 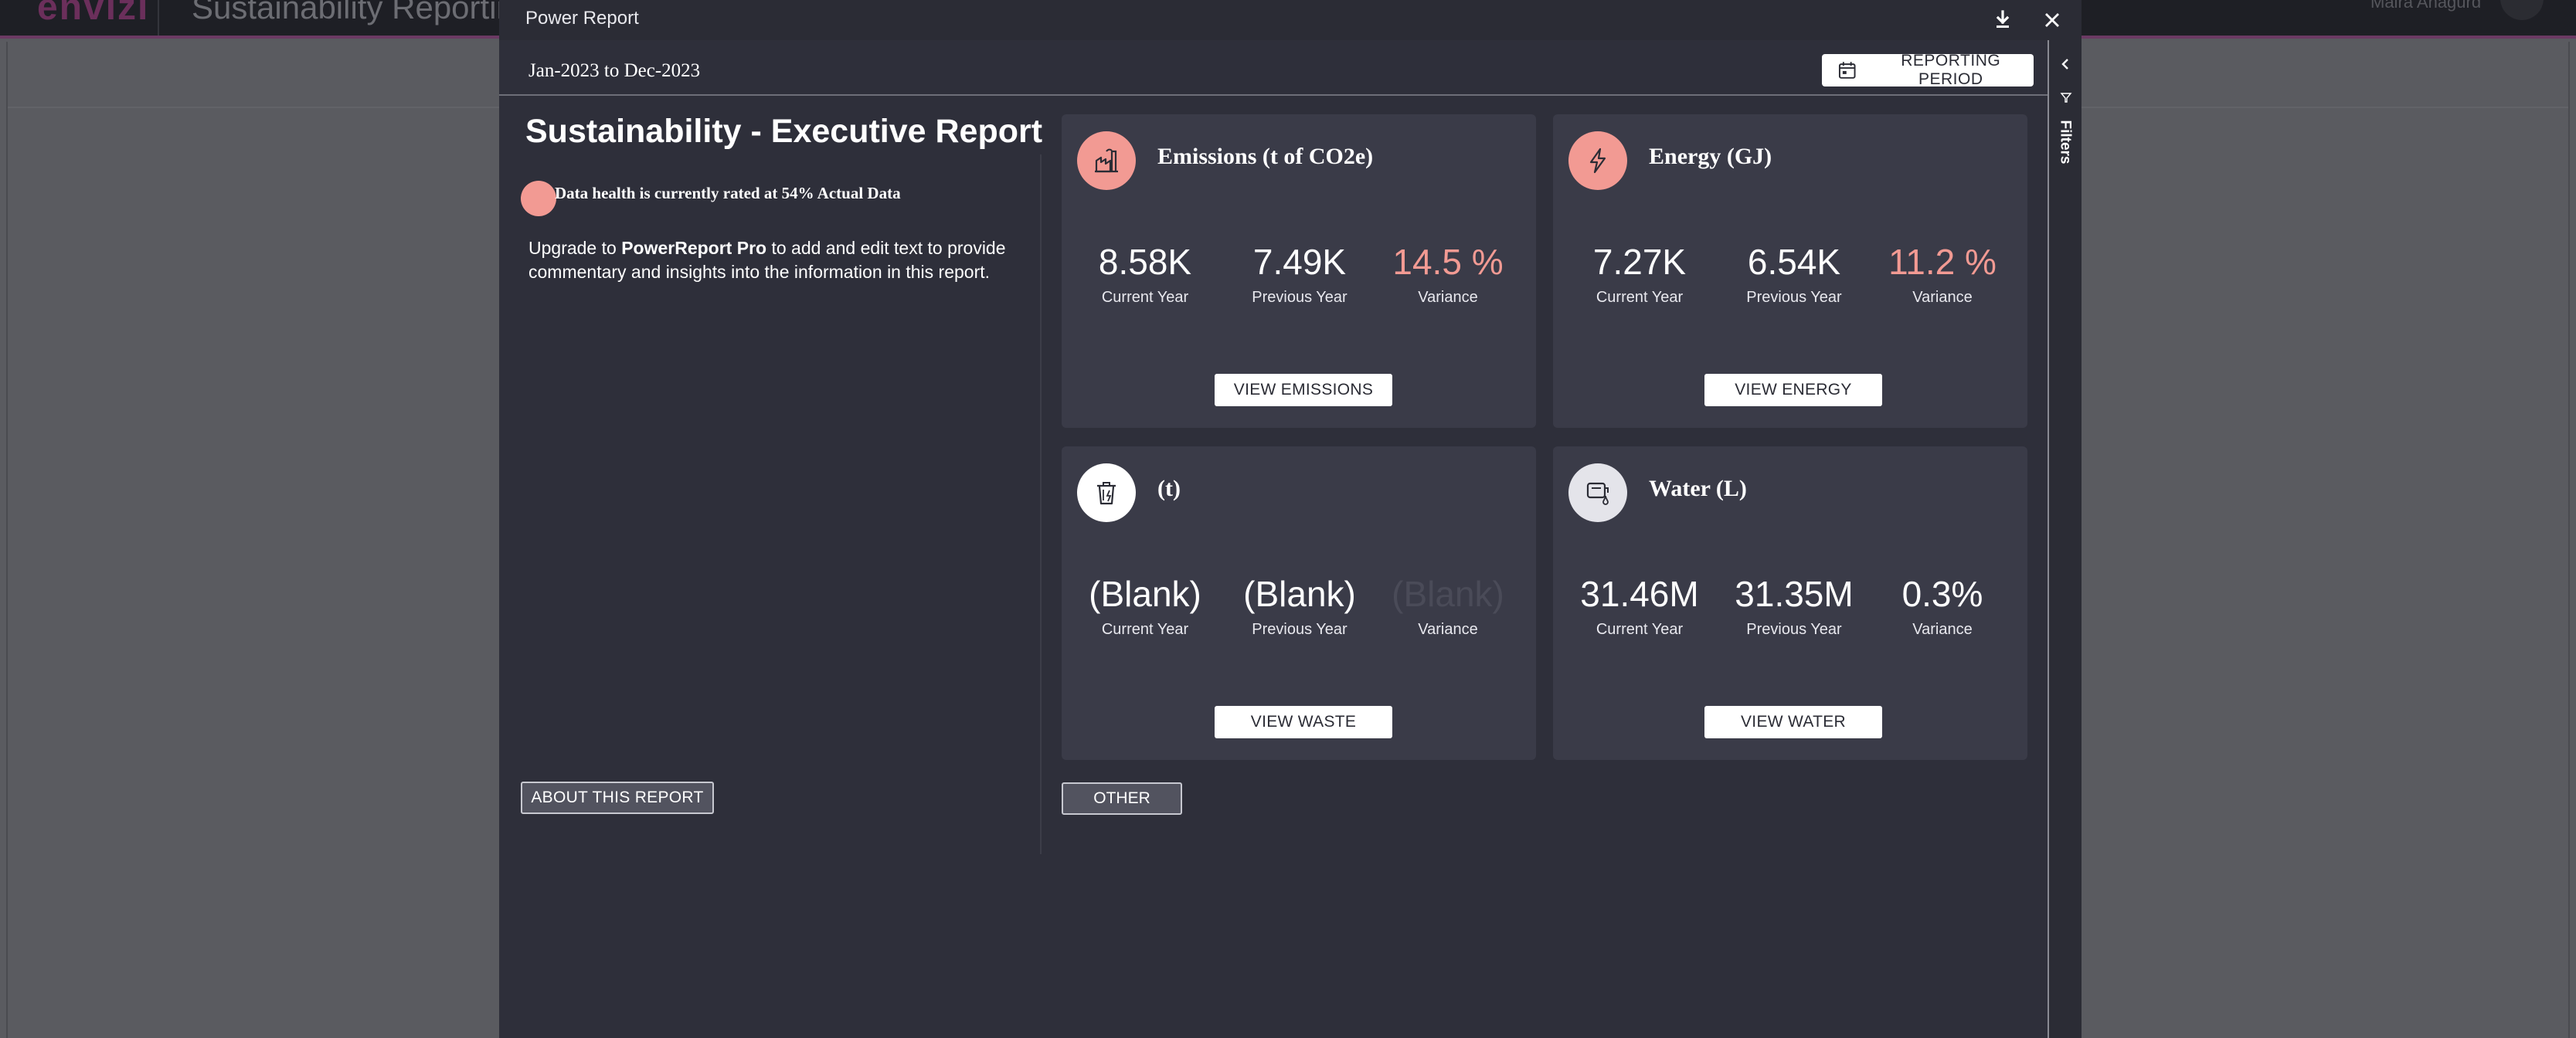 I want to click on emissions-variance: 14.5 % Variance, so click(x=1448, y=274).